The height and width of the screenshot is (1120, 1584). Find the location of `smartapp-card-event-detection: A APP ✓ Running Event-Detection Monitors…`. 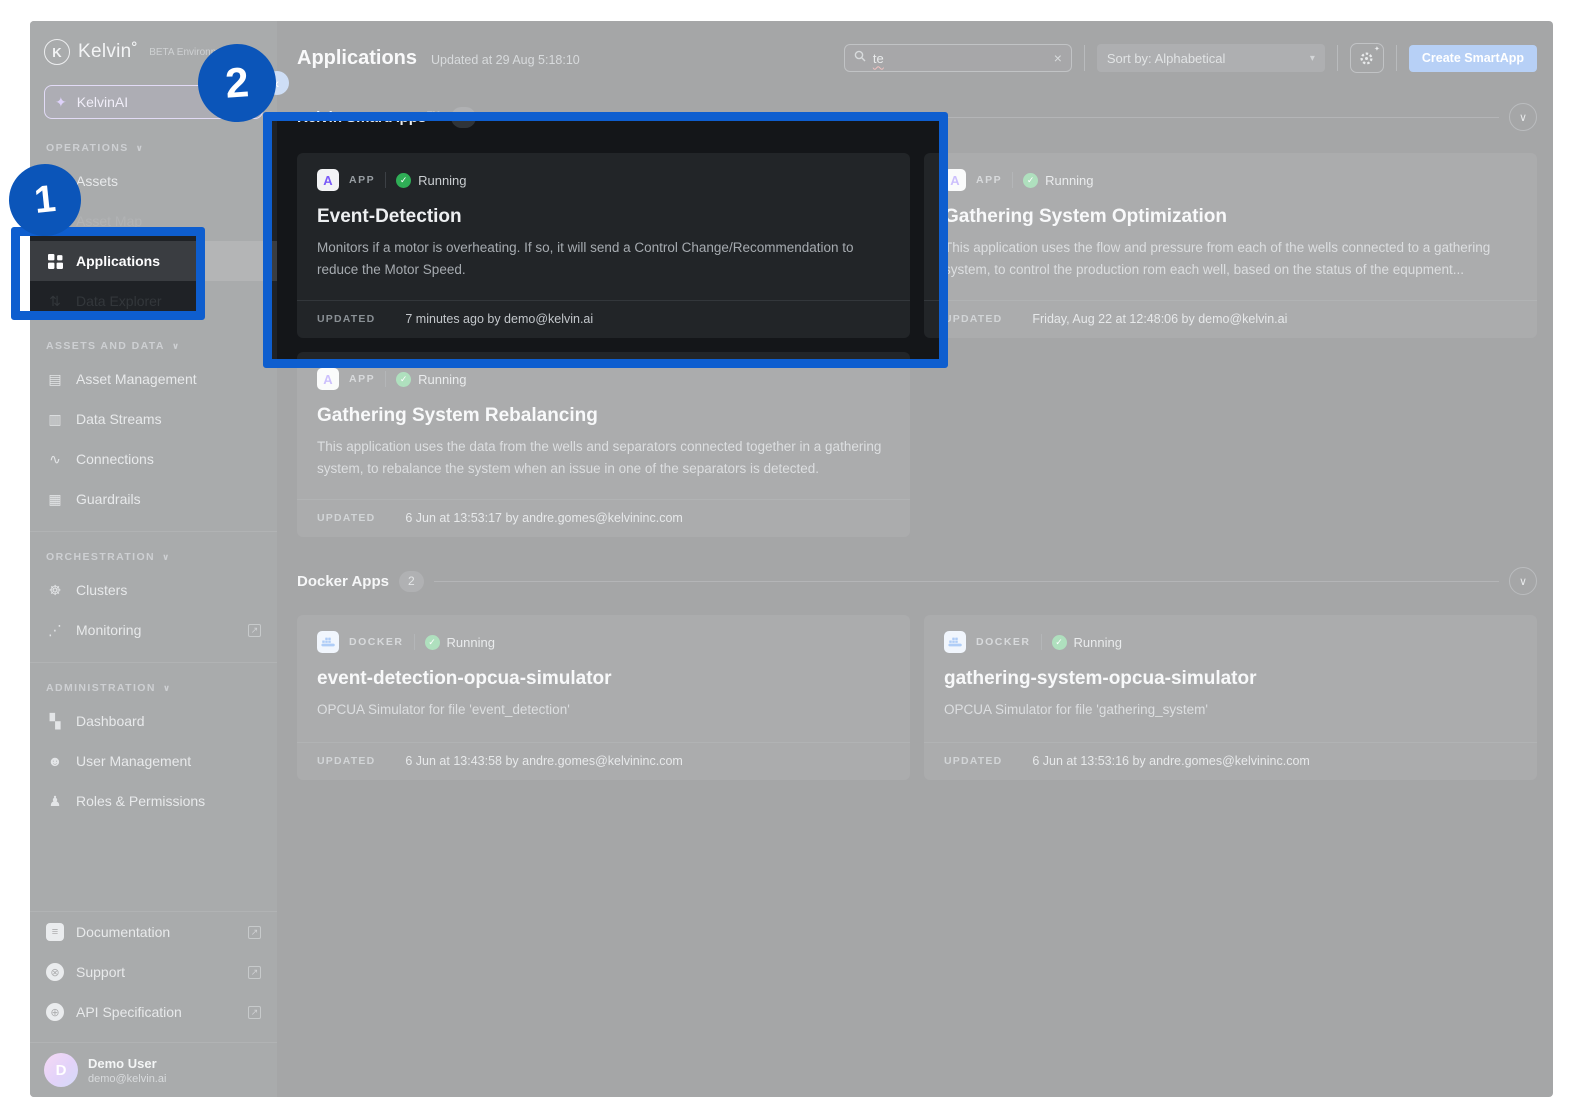

smartapp-card-event-detection: A APP ✓ Running Event-Detection Monitors… is located at coordinates (603, 245).